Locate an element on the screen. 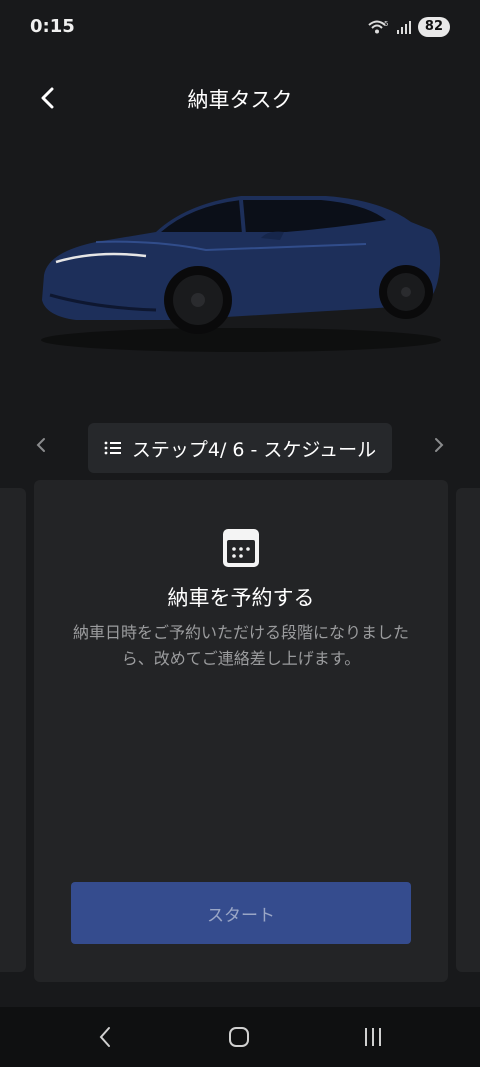 This screenshot has height=1067, width=480. chevron-left-icon is located at coordinates (40, 445).